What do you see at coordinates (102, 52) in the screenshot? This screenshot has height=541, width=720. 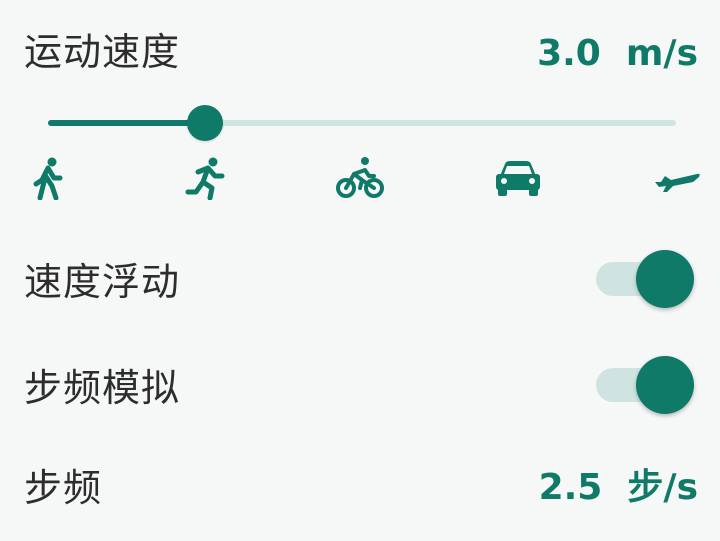 I see `speed-label: 运动速度` at bounding box center [102, 52].